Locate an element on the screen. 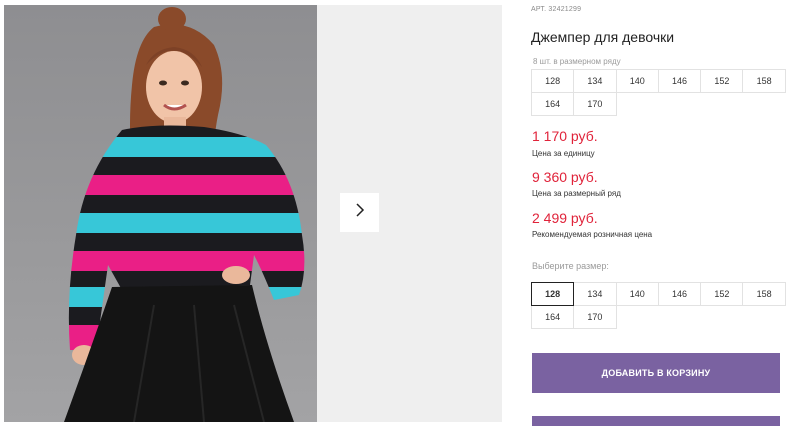 The height and width of the screenshot is (426, 800). size-row-cell: 134 is located at coordinates (595, 81).